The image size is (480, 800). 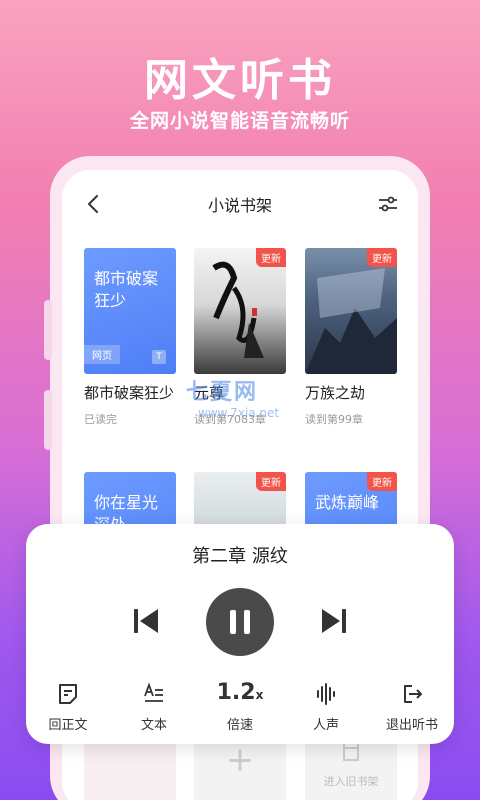 What do you see at coordinates (413, 694) in the screenshot?
I see `exit-icon` at bounding box center [413, 694].